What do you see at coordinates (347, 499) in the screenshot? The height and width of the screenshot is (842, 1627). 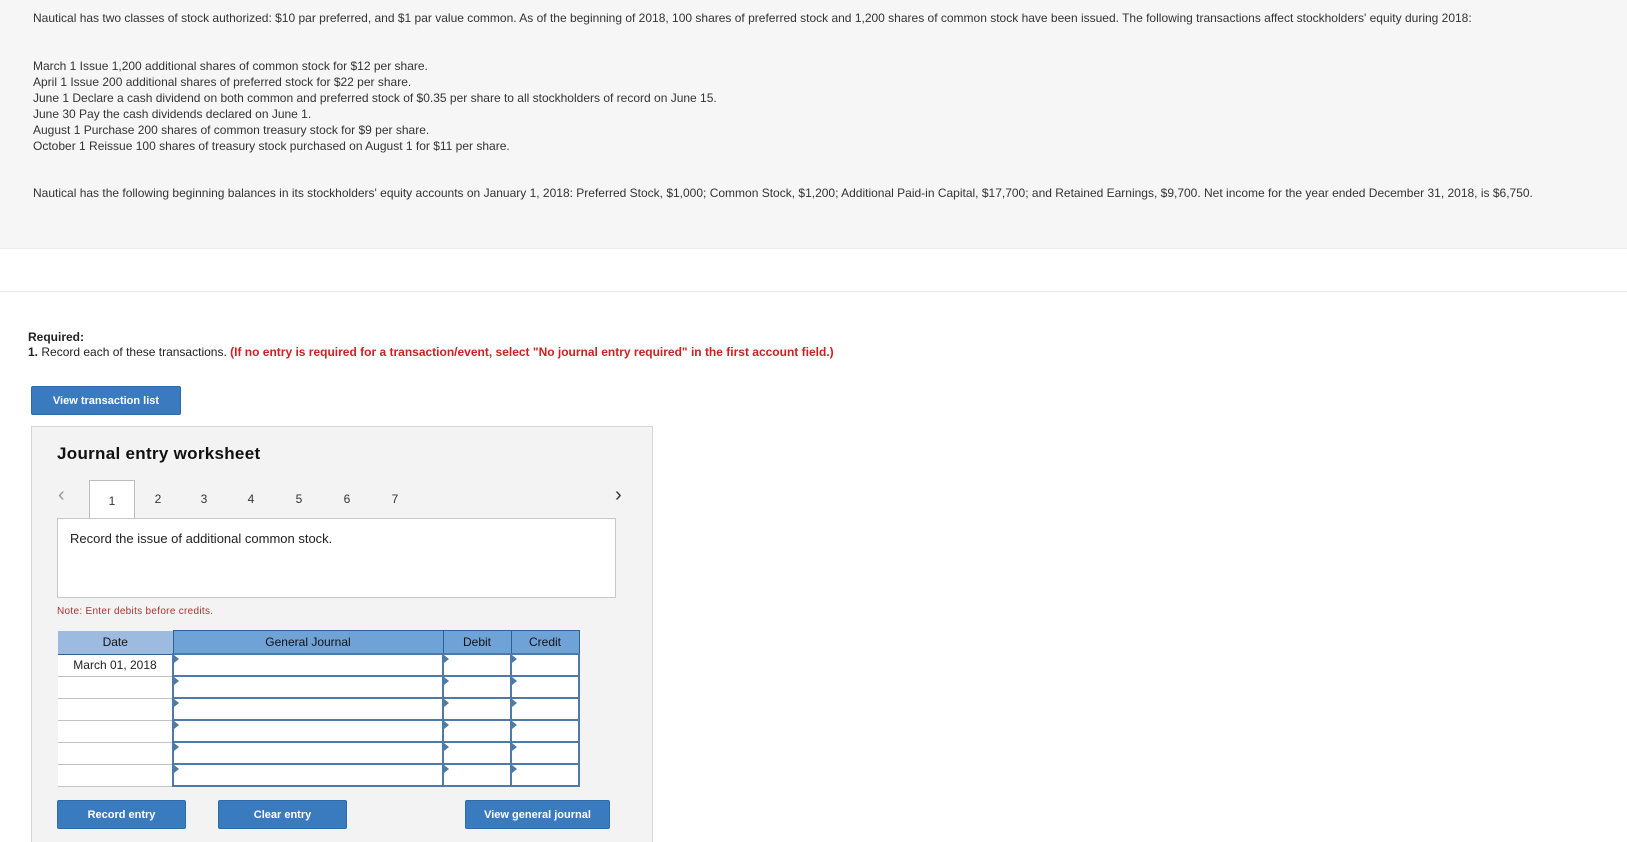 I see `tab-6: 6` at bounding box center [347, 499].